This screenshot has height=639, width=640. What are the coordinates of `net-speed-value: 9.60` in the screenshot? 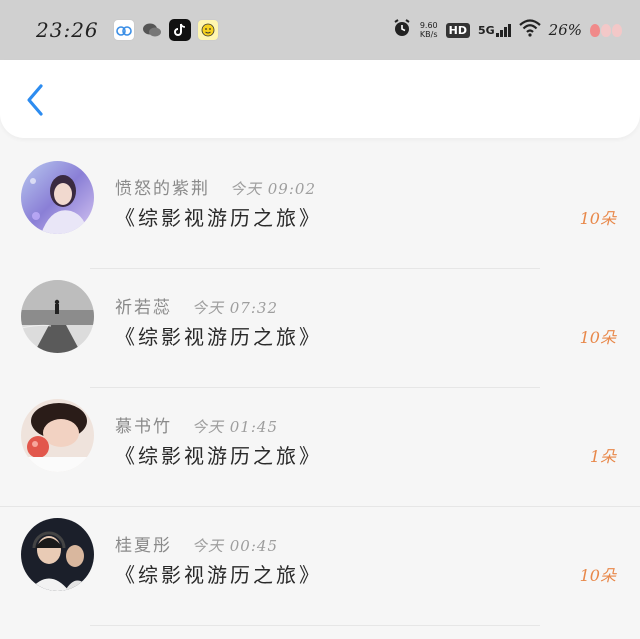 It's located at (428, 25).